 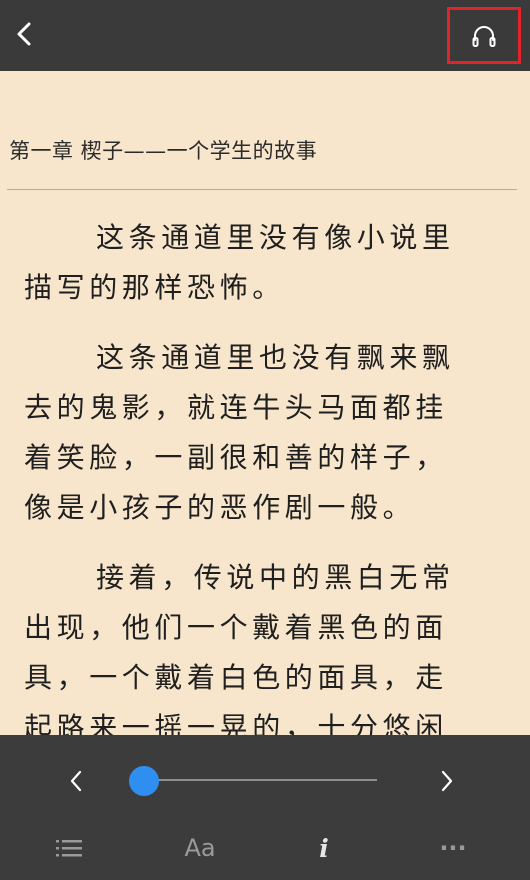 I want to click on table-of-contents-button, so click(x=69, y=848).